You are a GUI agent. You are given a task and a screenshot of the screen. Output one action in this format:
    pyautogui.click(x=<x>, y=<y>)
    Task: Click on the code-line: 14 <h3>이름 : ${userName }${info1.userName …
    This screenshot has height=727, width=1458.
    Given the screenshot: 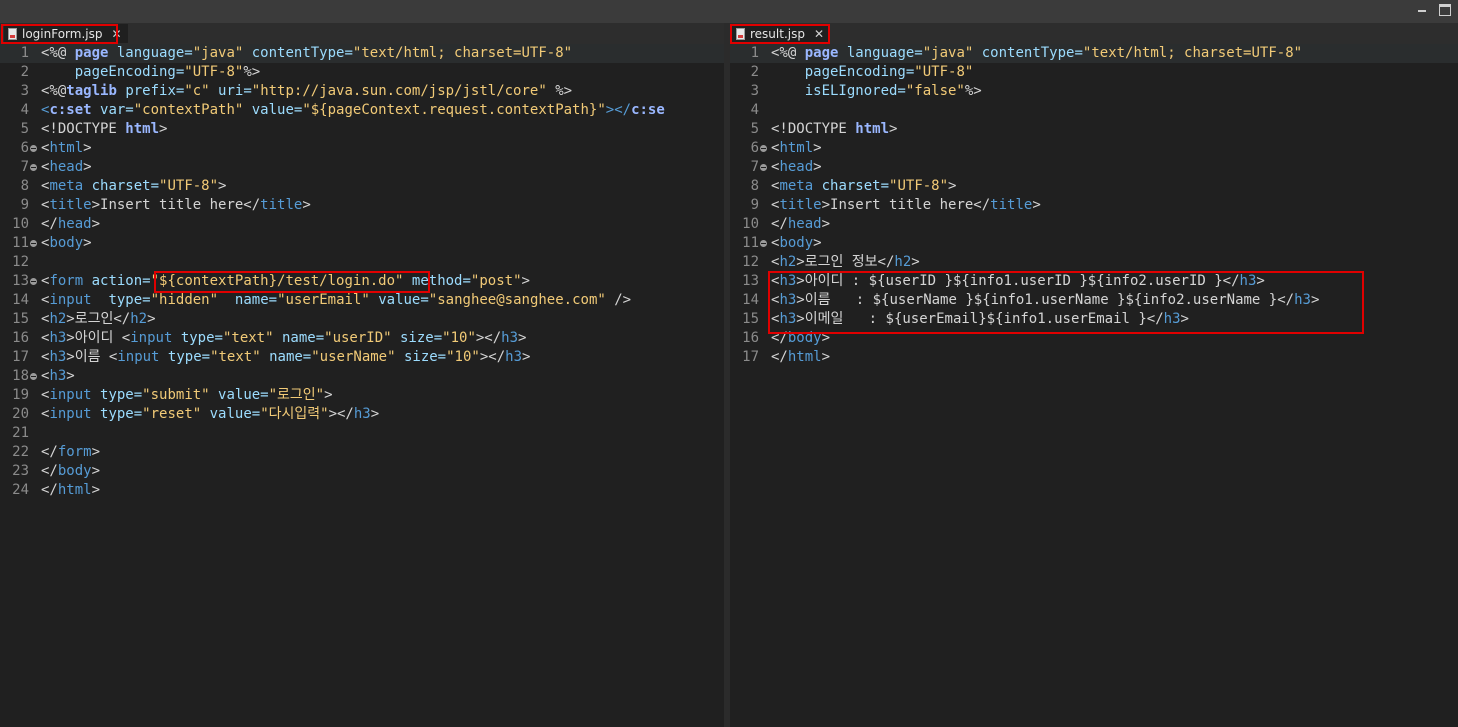 What is the action you would take?
    pyautogui.click(x=1094, y=300)
    